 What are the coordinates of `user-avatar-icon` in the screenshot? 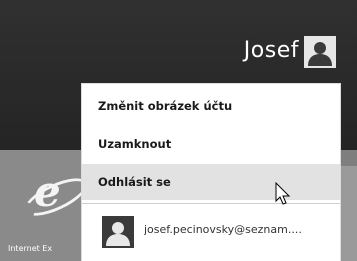 It's located at (320, 52).